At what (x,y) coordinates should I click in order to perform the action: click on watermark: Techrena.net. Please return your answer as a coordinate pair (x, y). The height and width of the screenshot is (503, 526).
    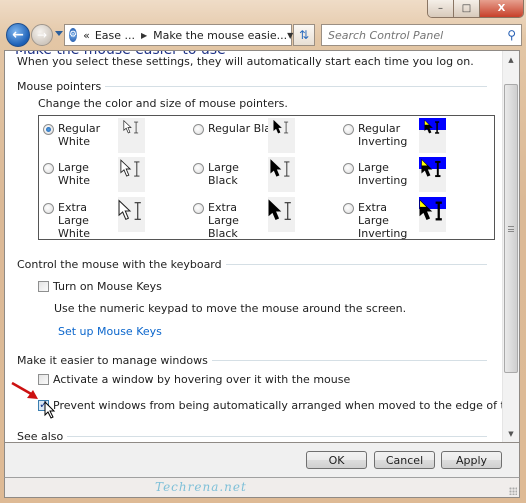
    Looking at the image, I should click on (201, 487).